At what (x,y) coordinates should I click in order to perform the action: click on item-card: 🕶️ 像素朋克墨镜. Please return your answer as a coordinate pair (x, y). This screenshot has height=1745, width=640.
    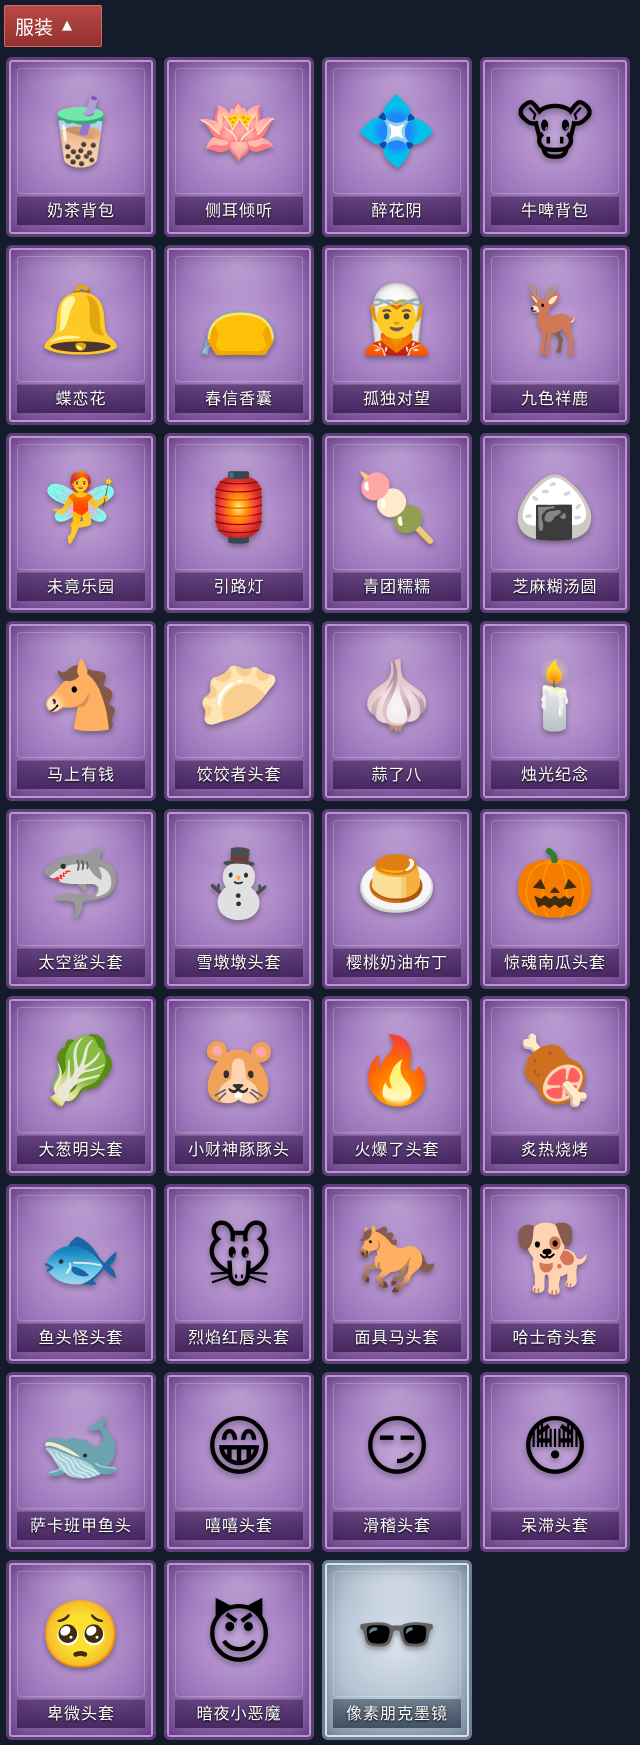
    Looking at the image, I should click on (397, 1650).